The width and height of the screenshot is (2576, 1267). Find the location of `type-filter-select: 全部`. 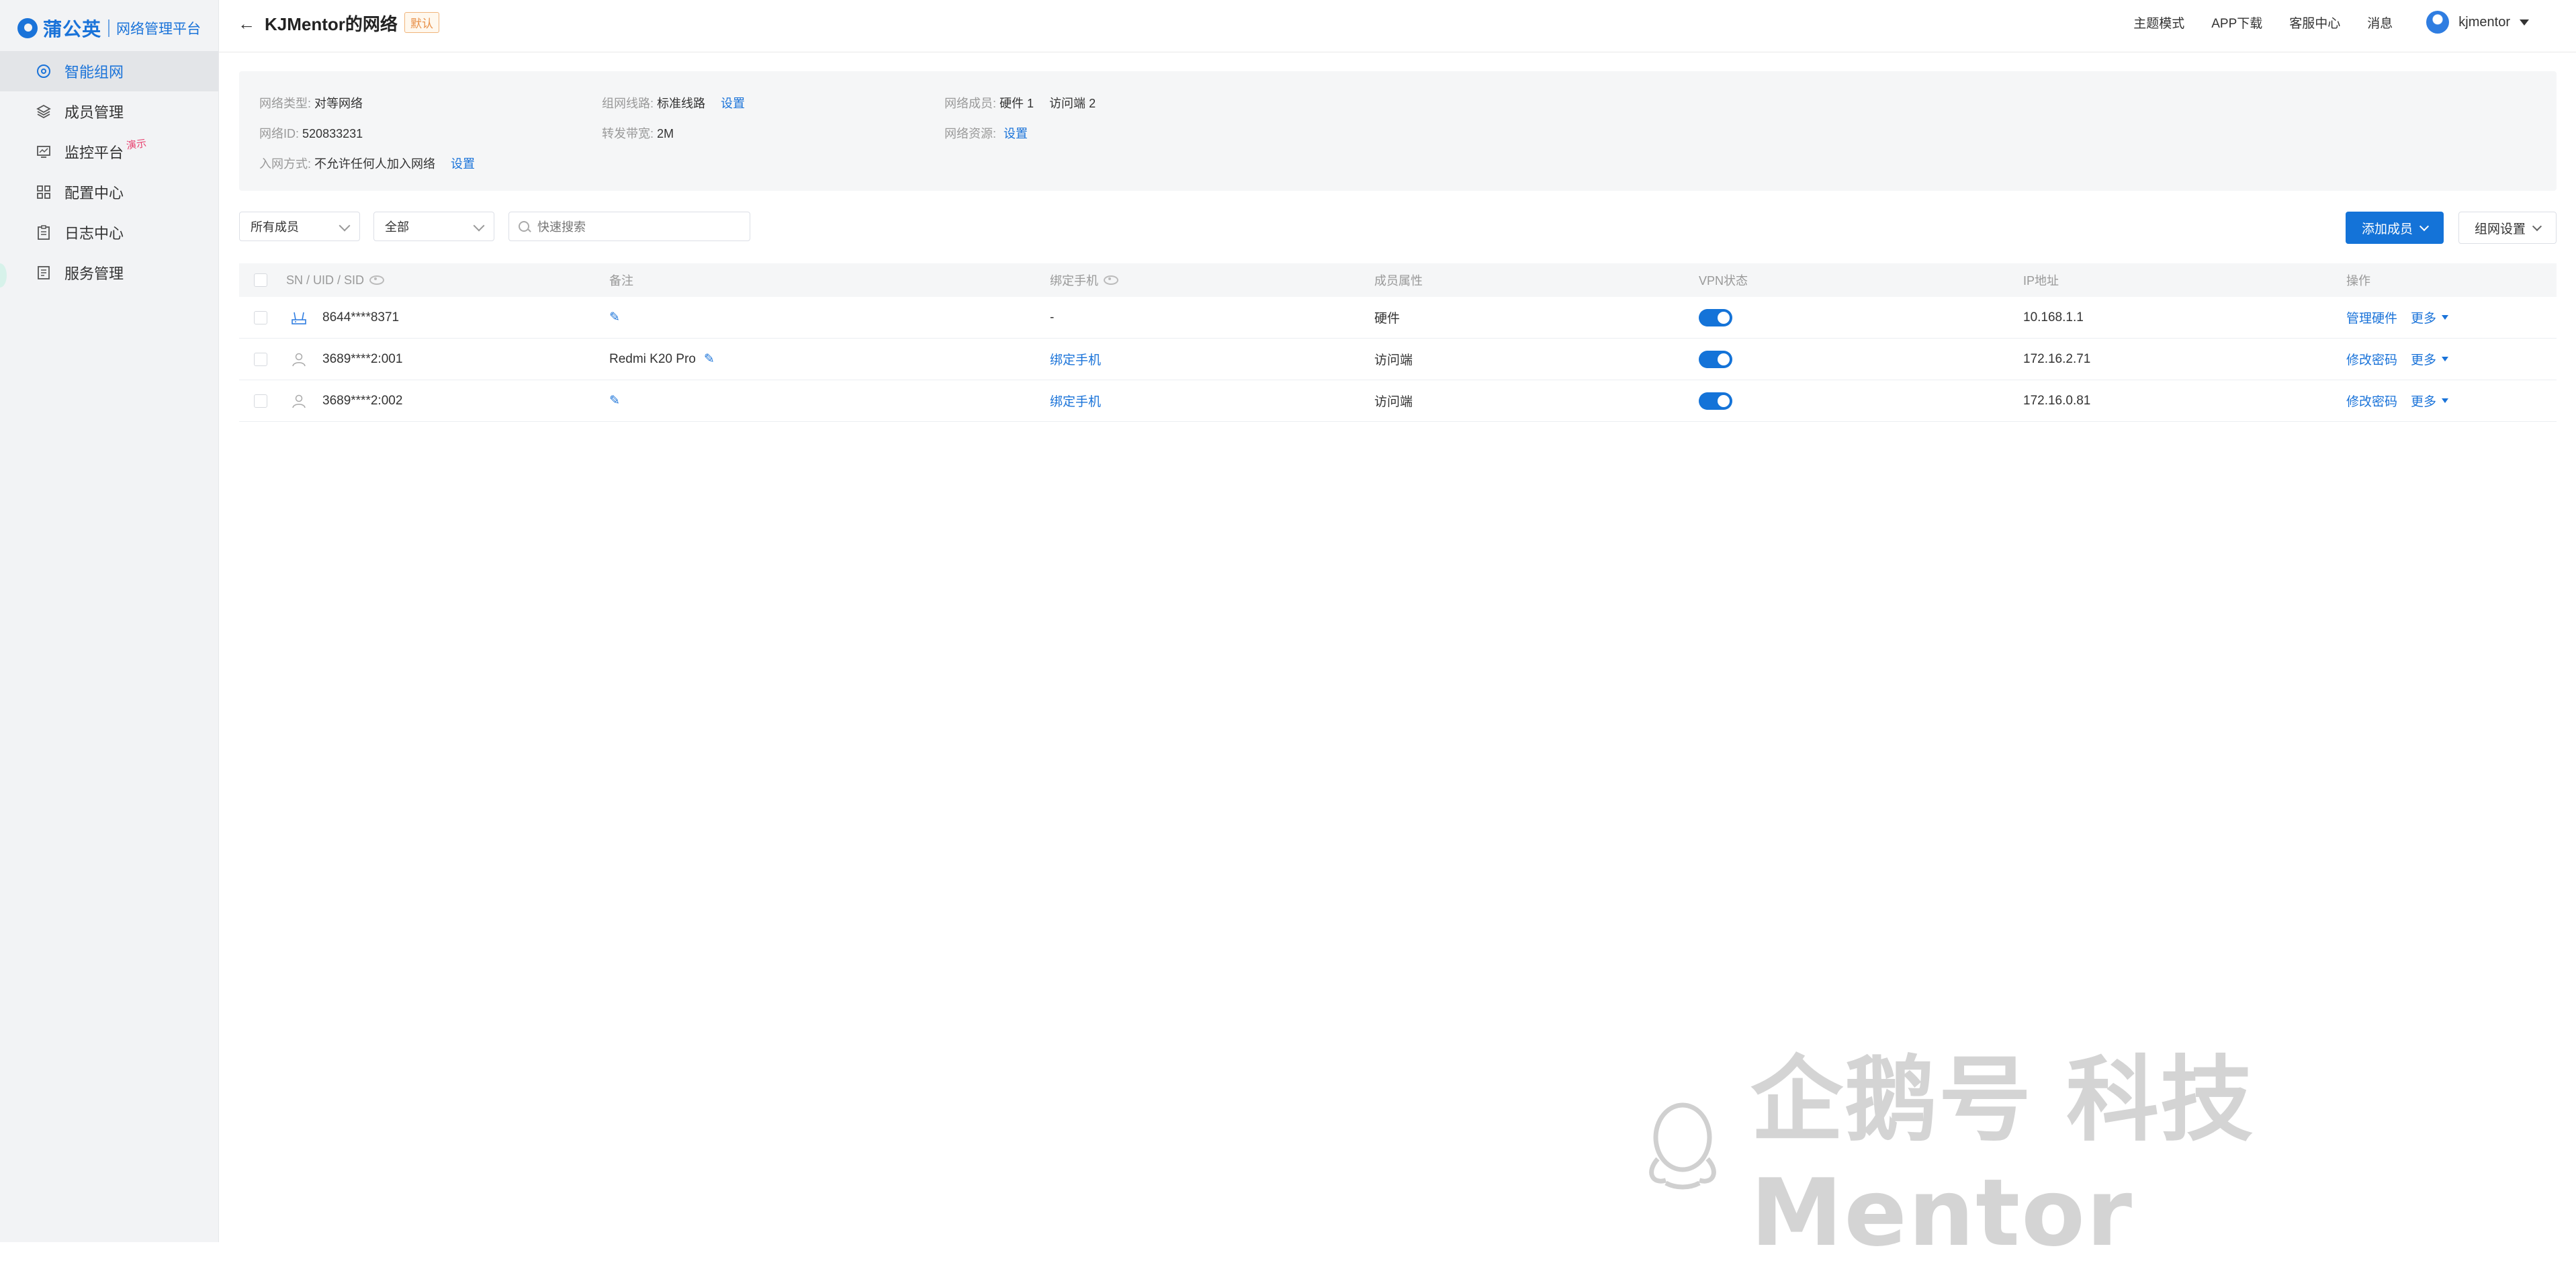

type-filter-select: 全部 is located at coordinates (434, 226).